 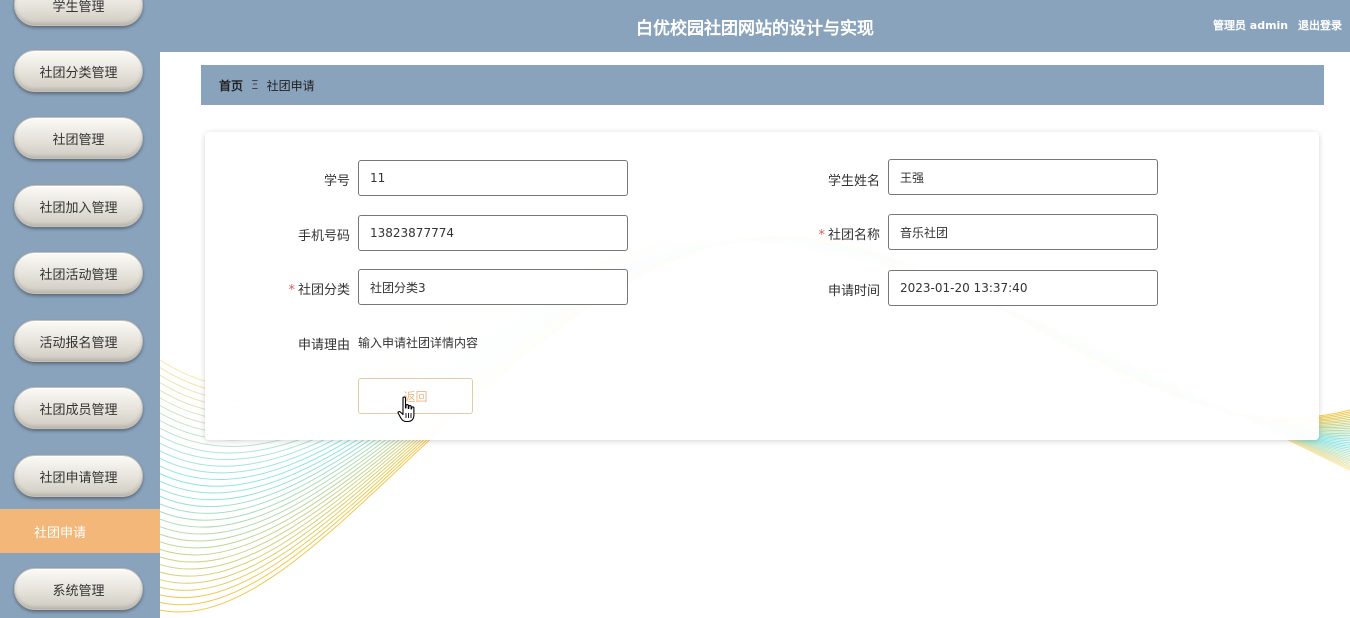 What do you see at coordinates (493, 233) in the screenshot?
I see `phone-input` at bounding box center [493, 233].